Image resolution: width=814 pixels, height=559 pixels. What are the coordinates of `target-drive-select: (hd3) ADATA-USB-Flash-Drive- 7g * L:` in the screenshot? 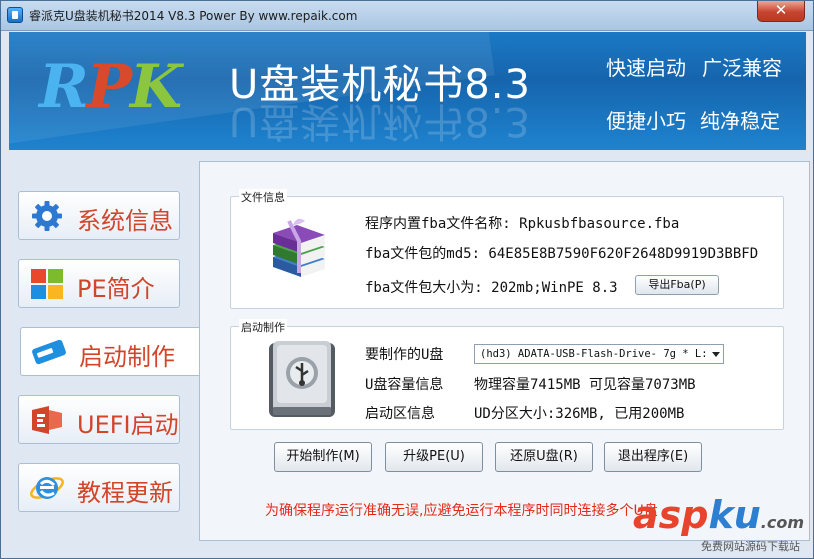 It's located at (599, 354).